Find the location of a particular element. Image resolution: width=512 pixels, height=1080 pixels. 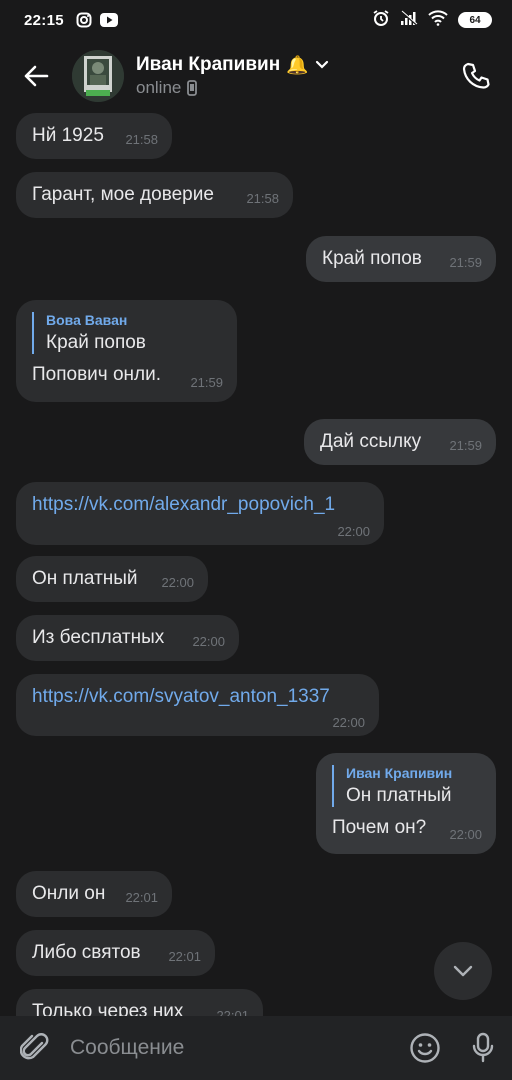

message-bubble-incoming: Либо святов 22:01 is located at coordinates (115, 953).